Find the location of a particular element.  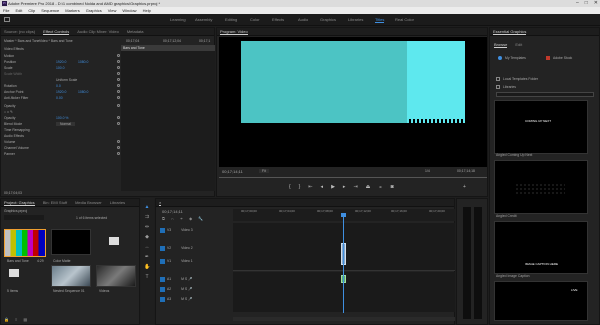

eg-template-thumb-1: COMING UP NEXT is located at coordinates (541, 127).